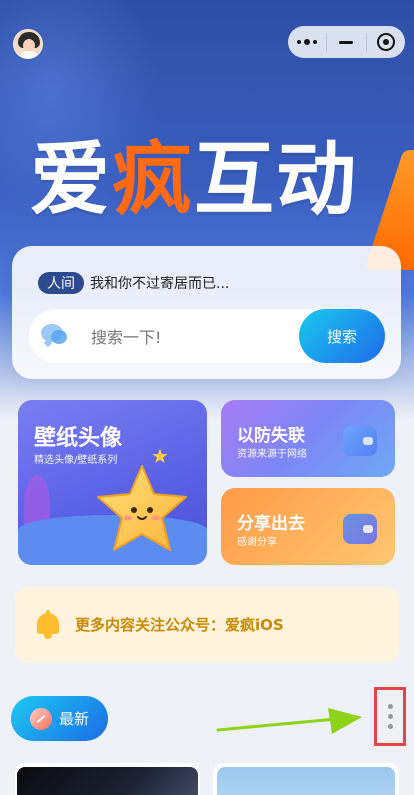 The height and width of the screenshot is (795, 414). I want to click on card-title: 分享出去, so click(271, 524).